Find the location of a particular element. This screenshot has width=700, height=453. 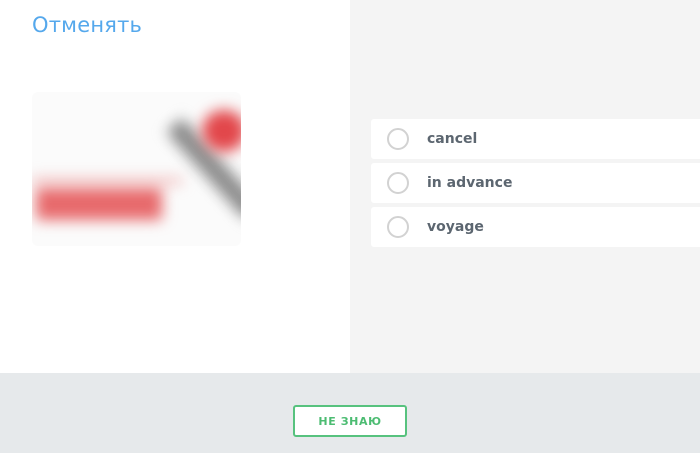

answer-option: in advance is located at coordinates (535, 183).